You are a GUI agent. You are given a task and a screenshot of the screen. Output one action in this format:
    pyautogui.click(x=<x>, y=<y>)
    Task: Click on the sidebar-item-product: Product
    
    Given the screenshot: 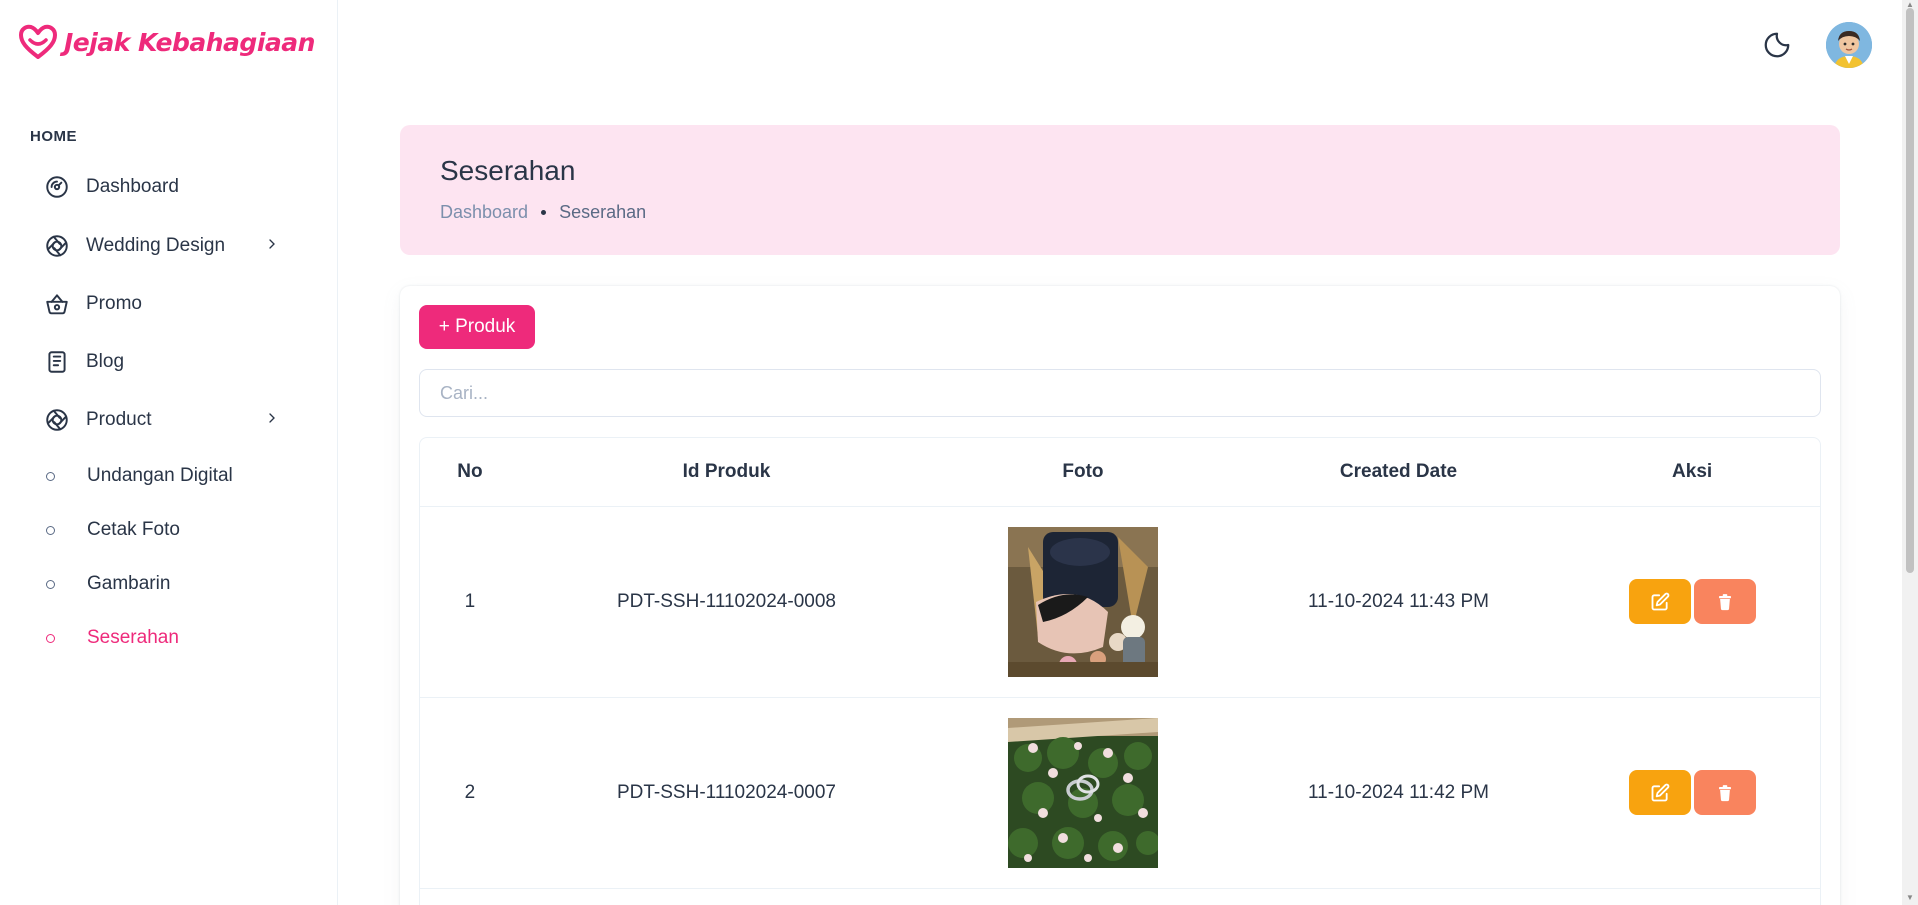 What is the action you would take?
    pyautogui.click(x=166, y=420)
    